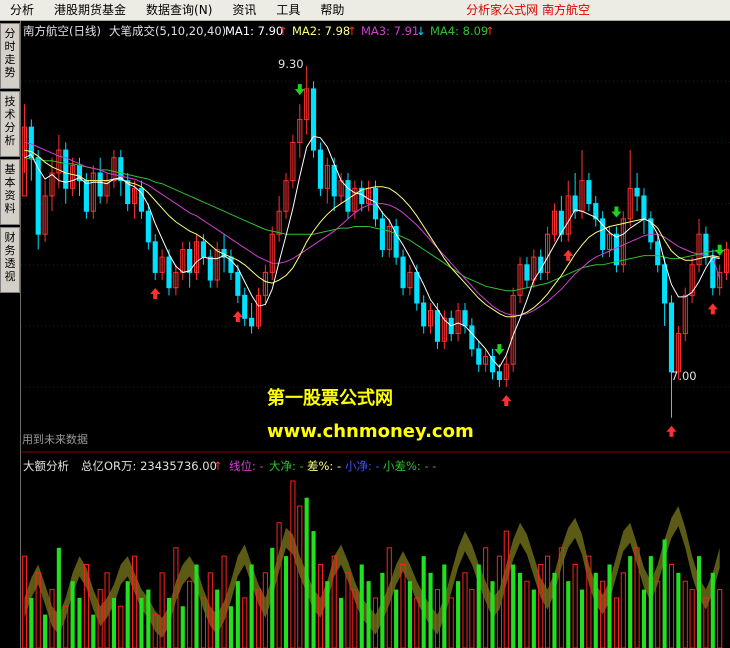 The width and height of the screenshot is (730, 648). I want to click on small-diff-percent: 小差%: - -, so click(410, 466).